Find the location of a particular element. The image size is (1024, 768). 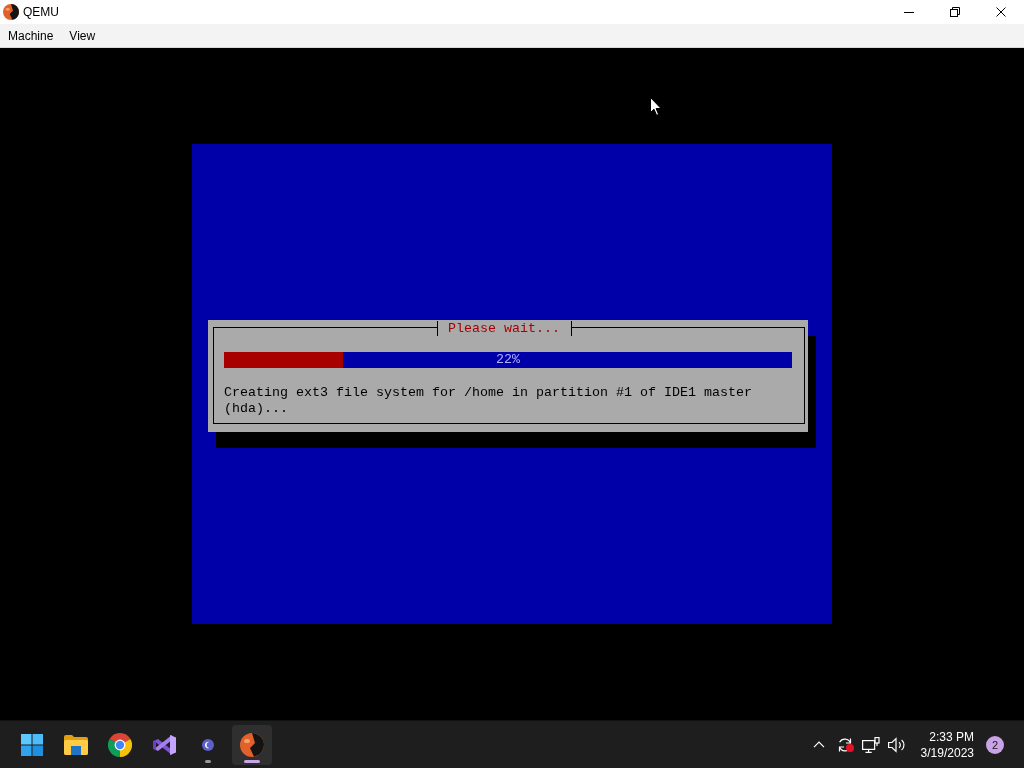

ring-logo-icon is located at coordinates (120, 744).